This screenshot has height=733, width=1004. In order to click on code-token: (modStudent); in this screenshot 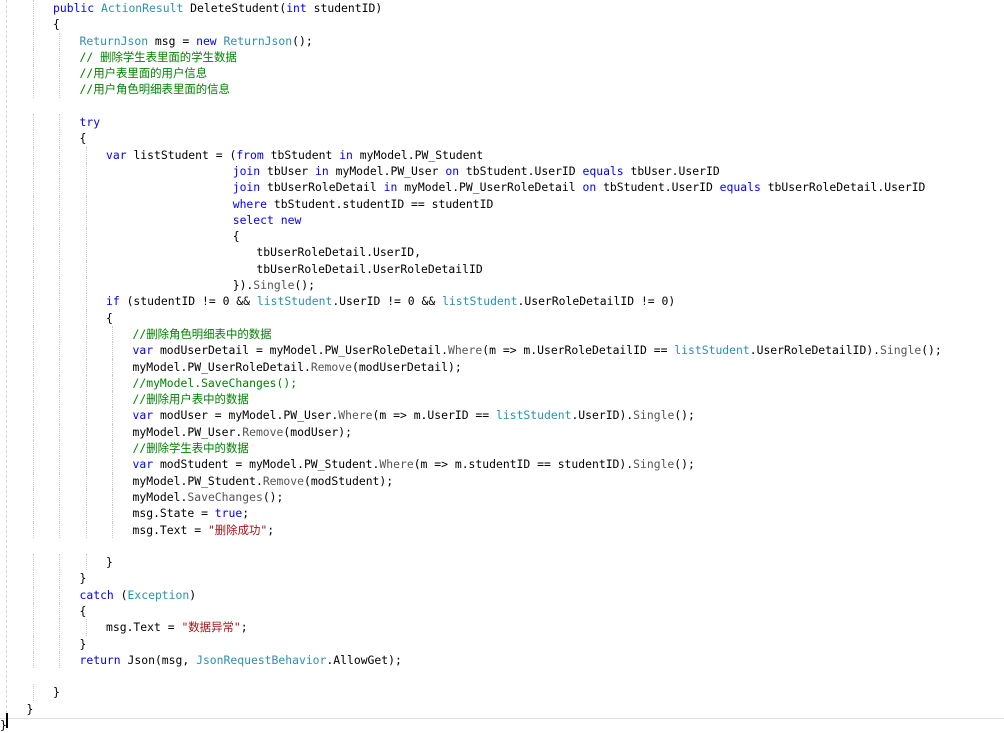, I will do `click(348, 480)`.